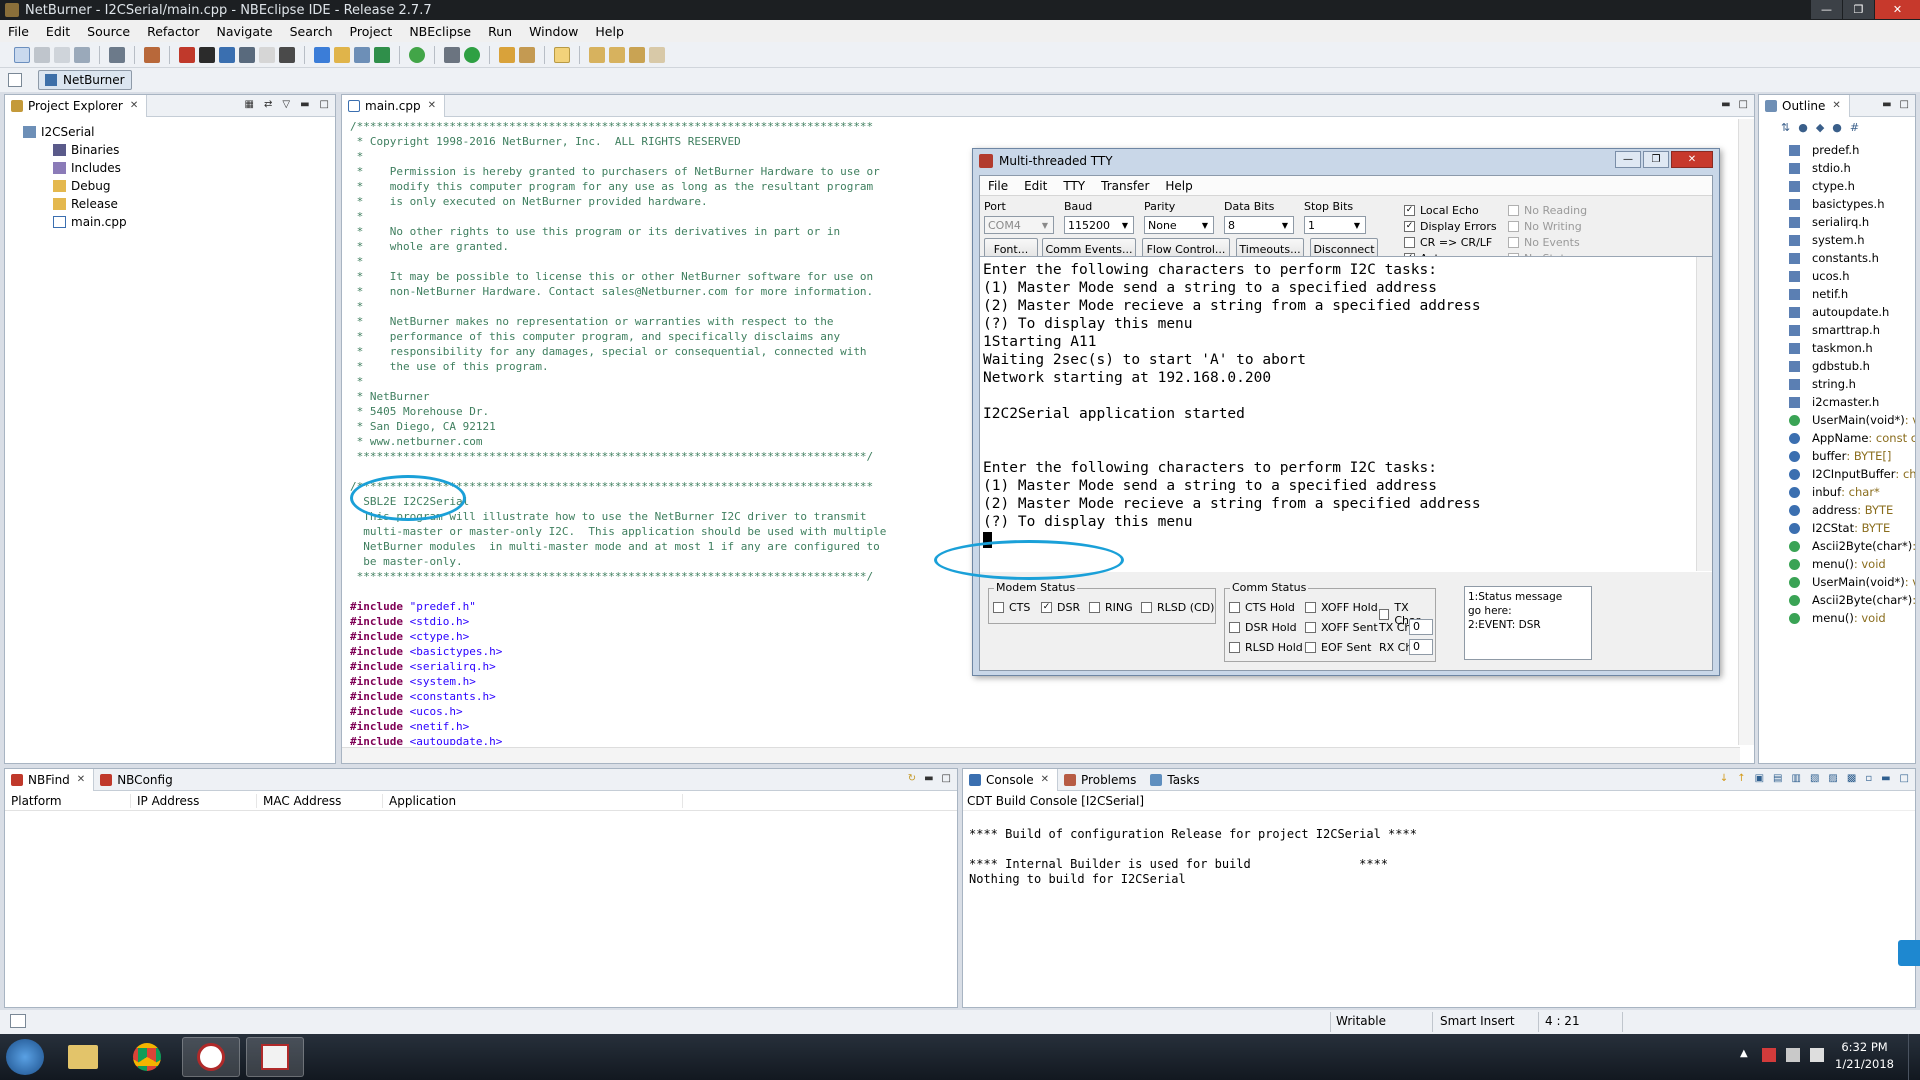 Image resolution: width=1920 pixels, height=1080 pixels. I want to click on new-source-icon, so click(362, 54).